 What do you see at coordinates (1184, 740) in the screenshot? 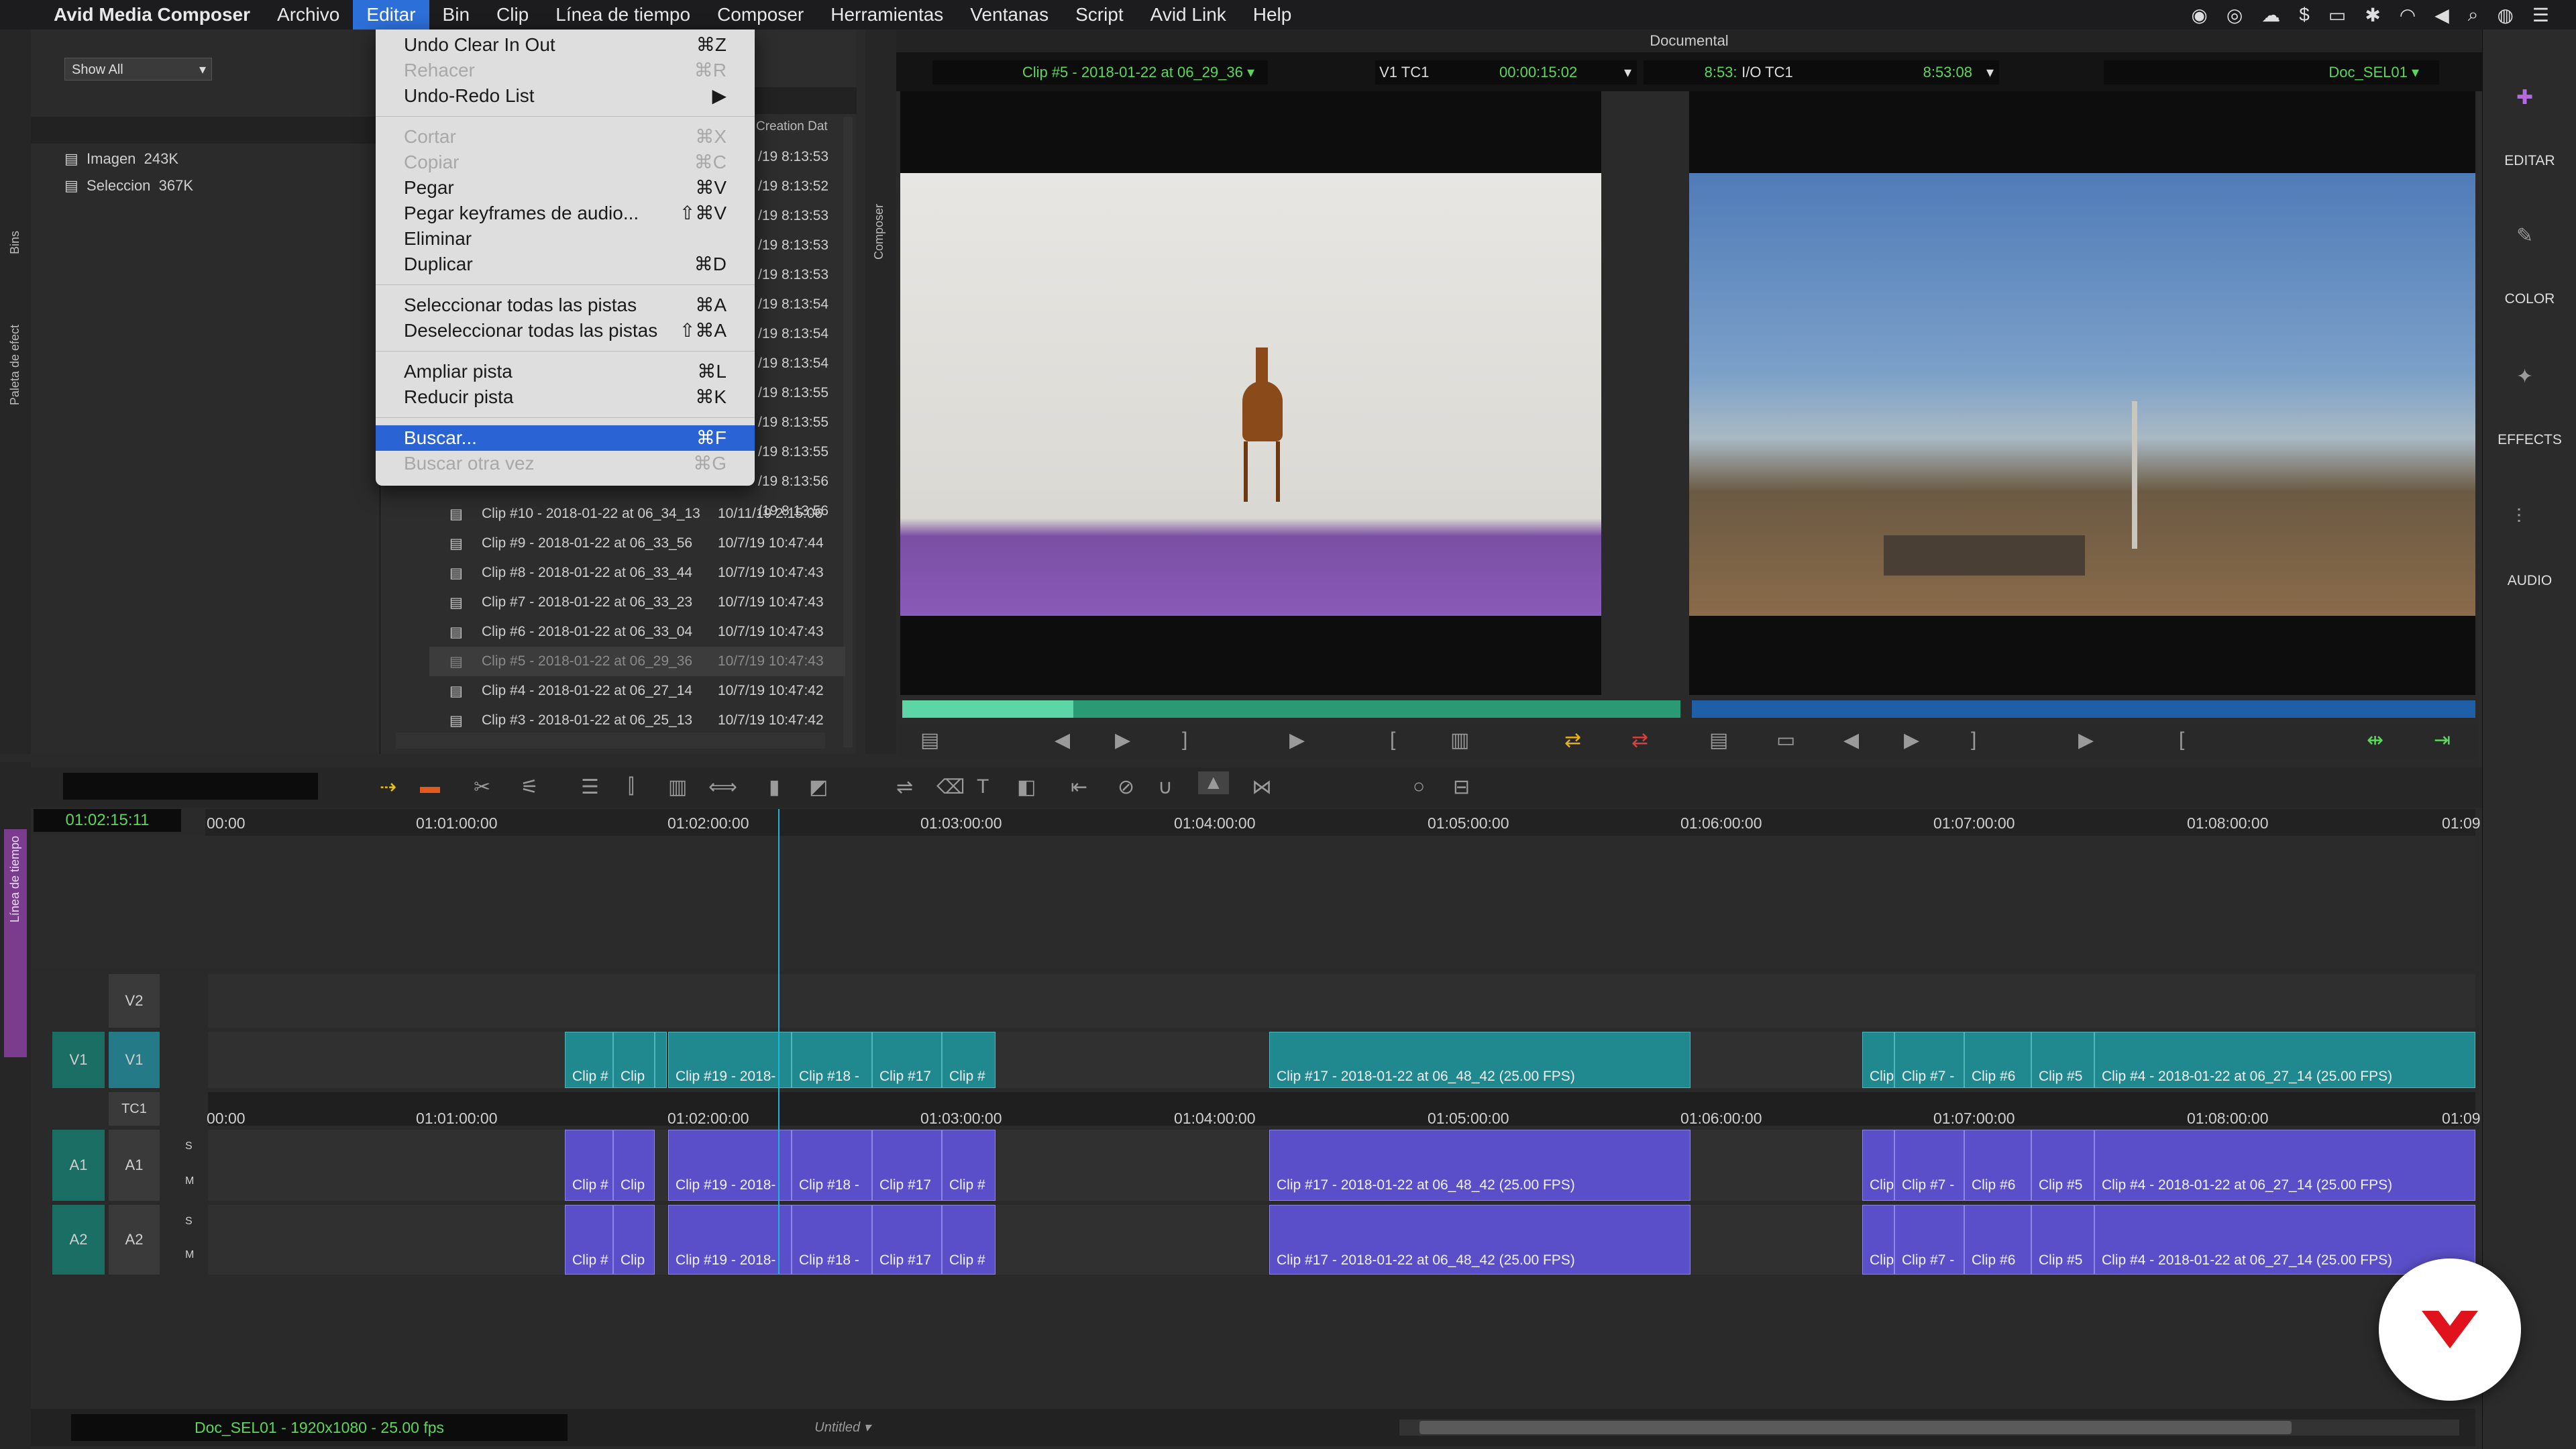
I see `mark-out-icon: ]` at bounding box center [1184, 740].